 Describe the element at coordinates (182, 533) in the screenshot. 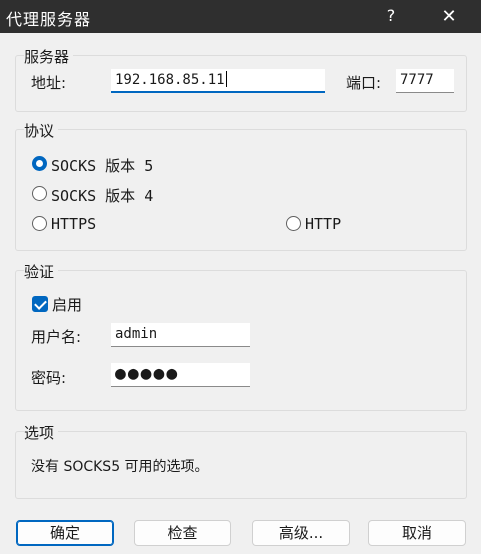

I see `check-button: 检查` at that location.